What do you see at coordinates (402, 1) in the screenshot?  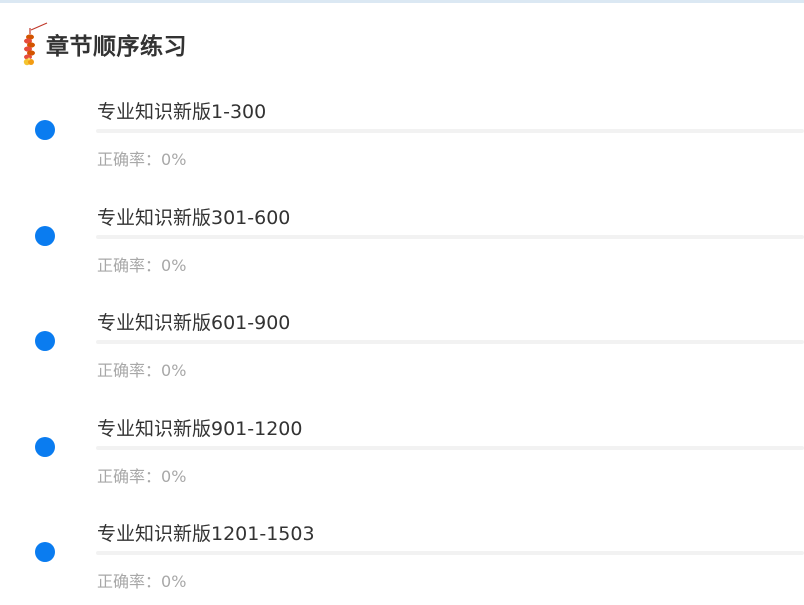 I see `top-border` at bounding box center [402, 1].